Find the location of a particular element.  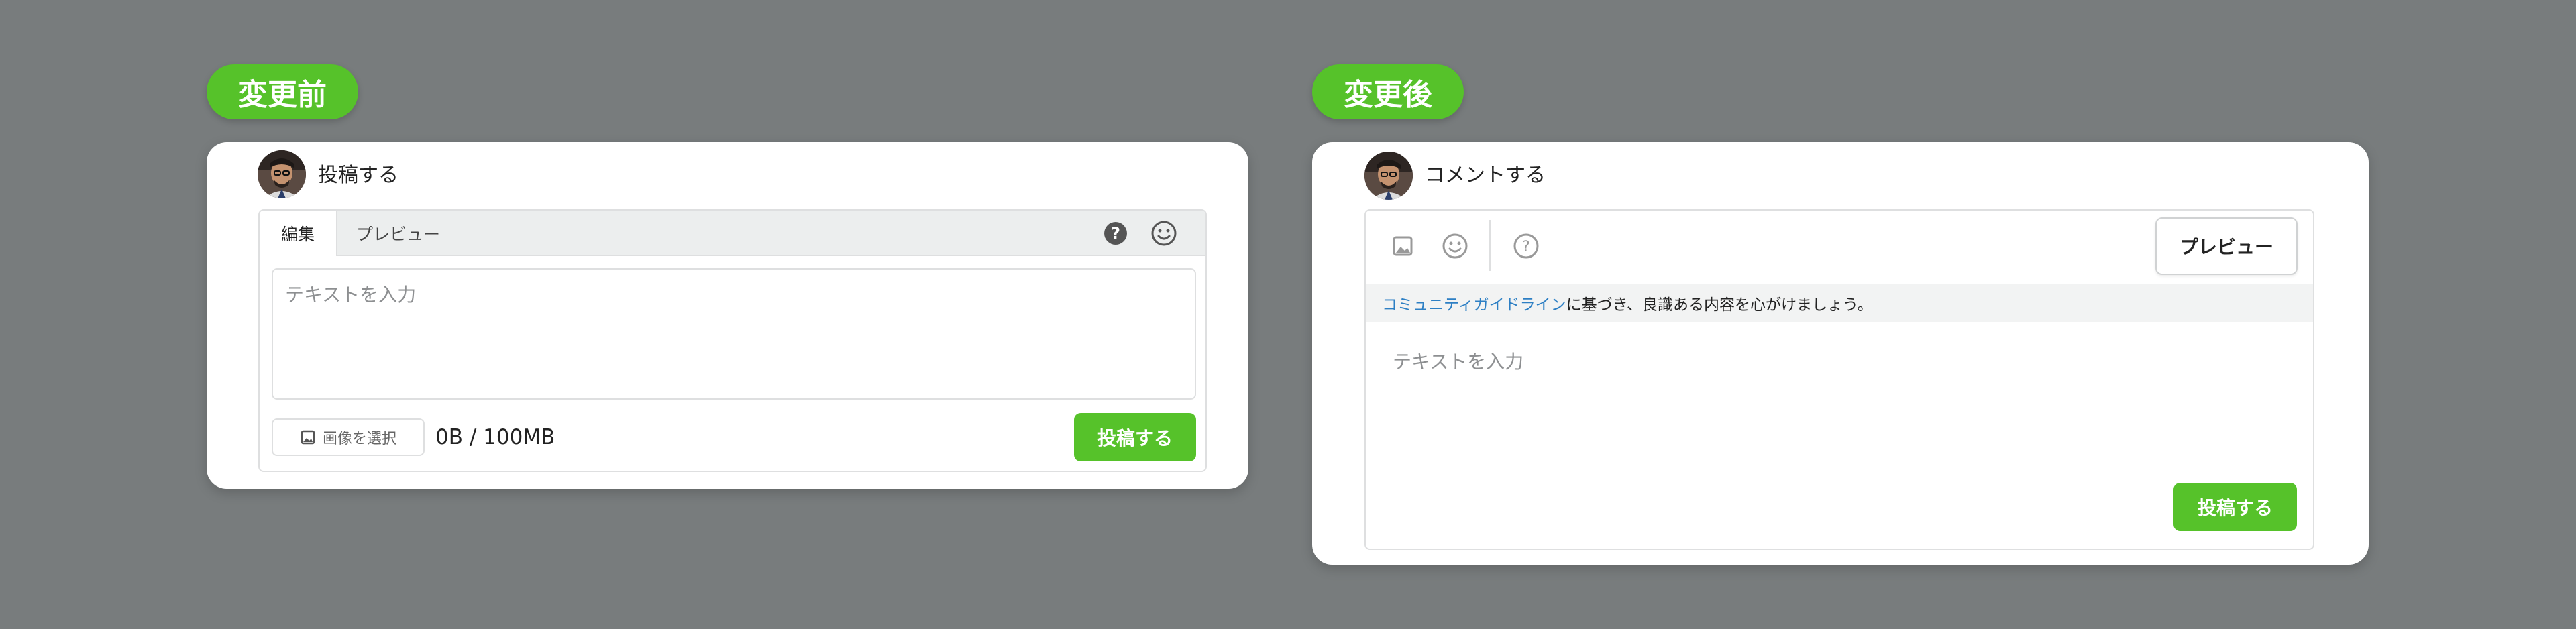

select-image-button: 画像を選択 is located at coordinates (348, 437).